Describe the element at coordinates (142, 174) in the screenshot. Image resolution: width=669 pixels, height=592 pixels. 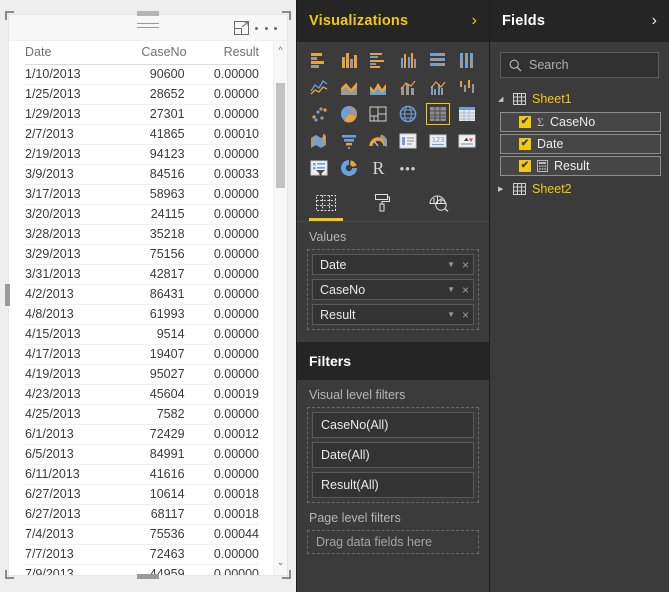
I see `table-row: 3/9/2013 84516 0.00033` at that location.